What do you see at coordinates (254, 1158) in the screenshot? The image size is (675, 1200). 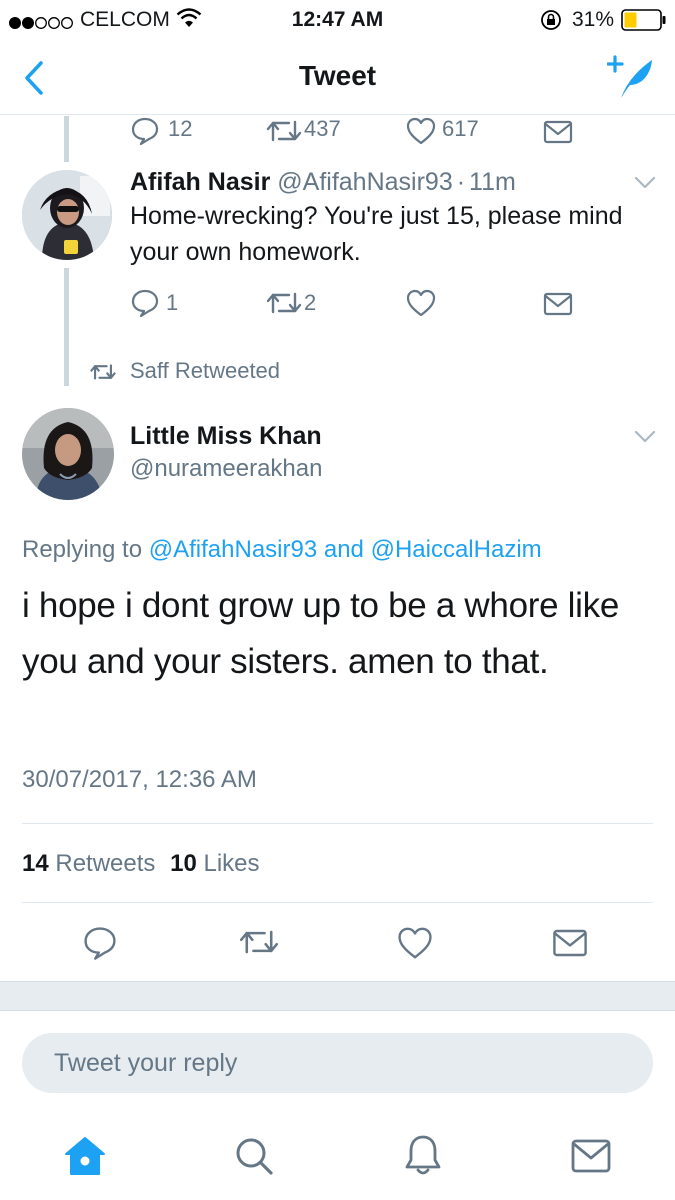 I see `search-icon` at bounding box center [254, 1158].